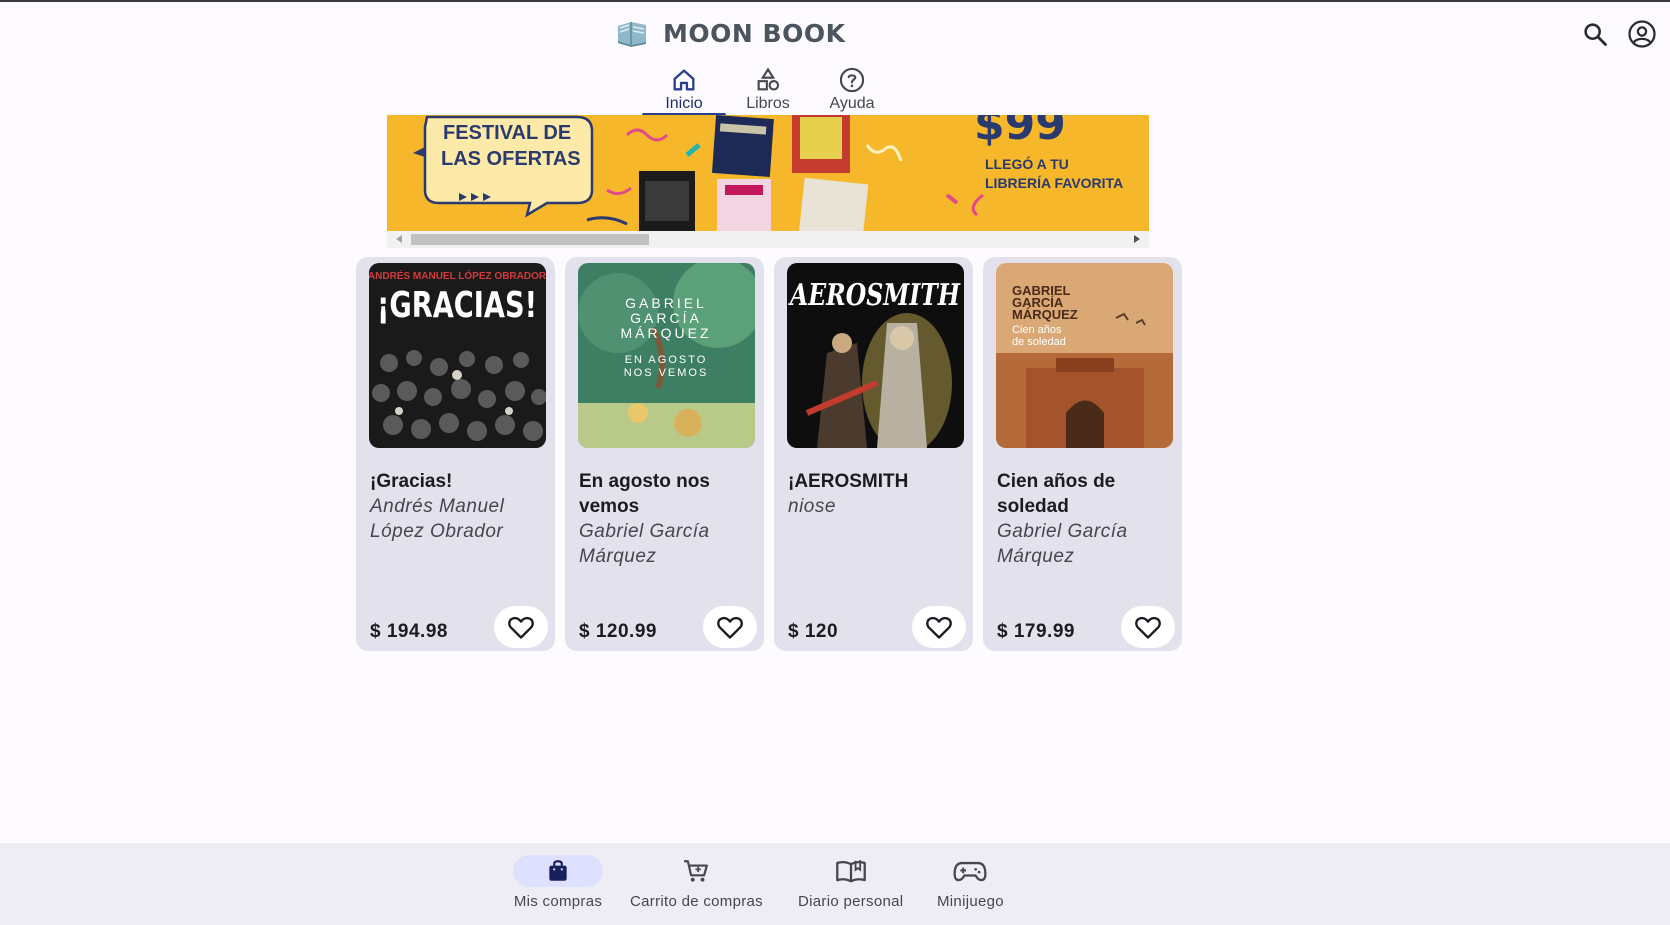  I want to click on cover-title-2: de soledad, so click(1039, 342).